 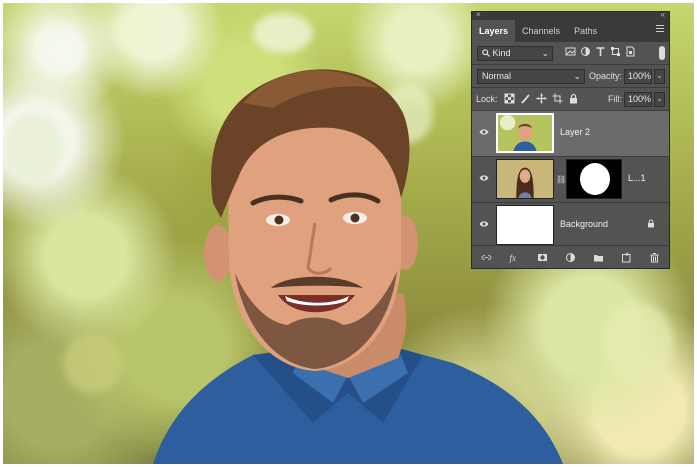 I want to click on new-layer-icon, so click(x=626, y=257).